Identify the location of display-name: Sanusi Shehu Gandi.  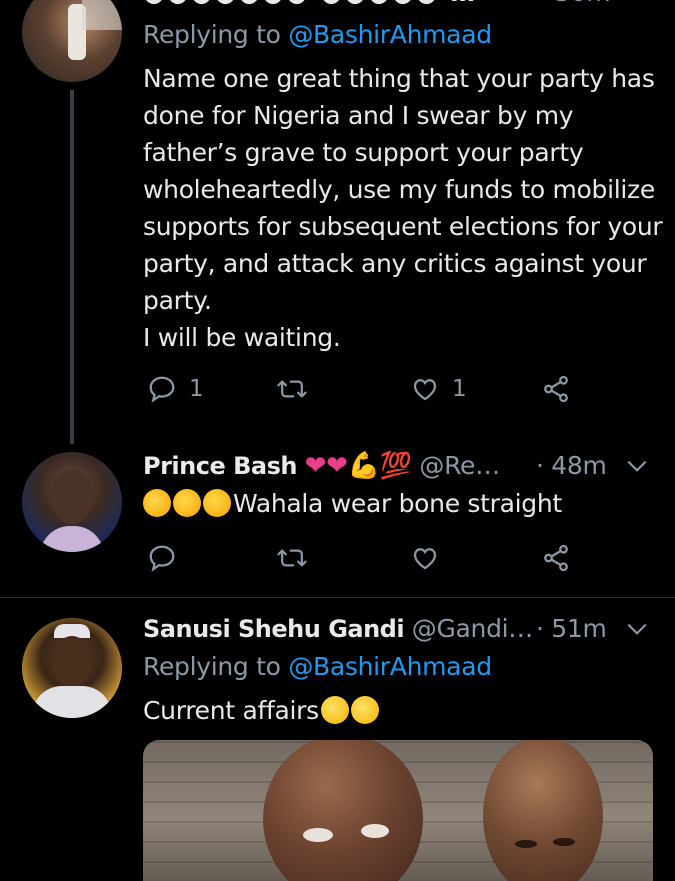
(274, 629).